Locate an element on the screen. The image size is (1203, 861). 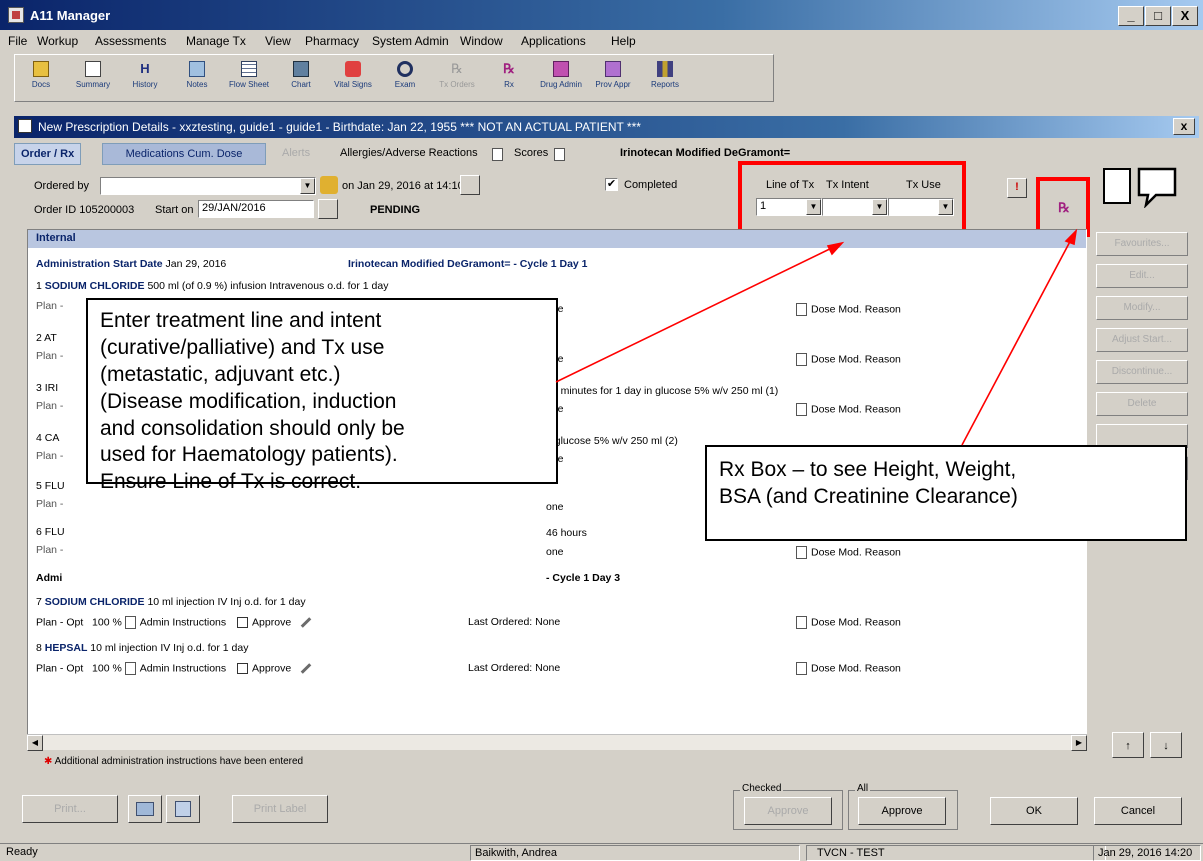
close-prescription-button: x is located at coordinates (1184, 126).